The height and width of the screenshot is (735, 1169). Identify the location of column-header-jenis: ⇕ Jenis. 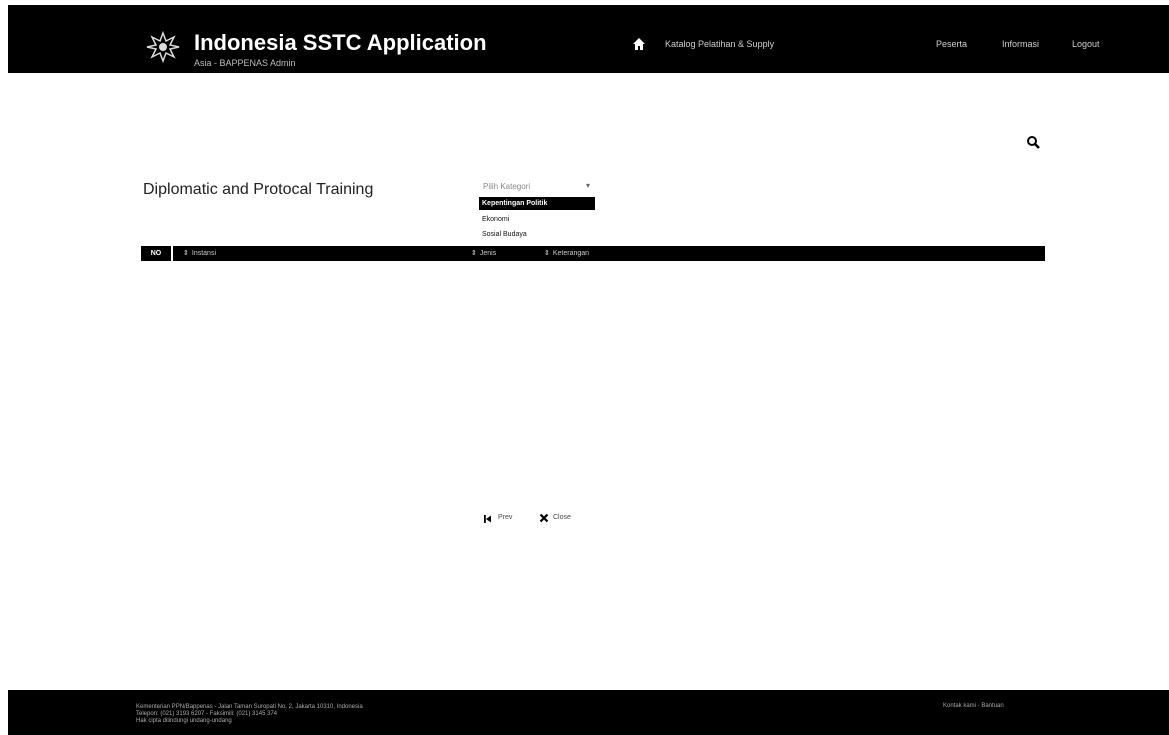
(483, 253).